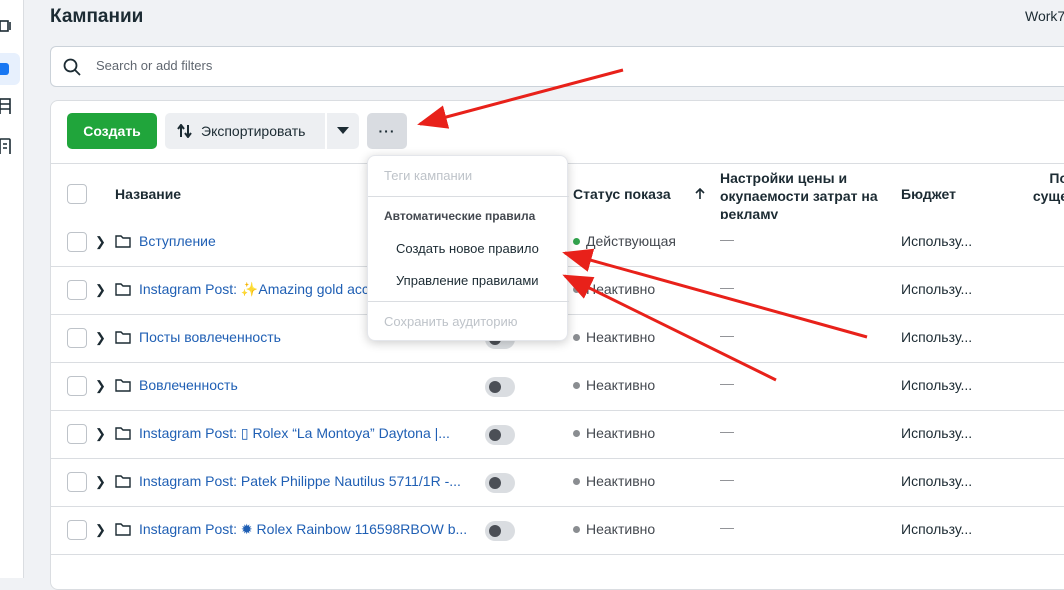 The height and width of the screenshot is (590, 1064). Describe the element at coordinates (177, 241) in the screenshot. I see `campaign-name: Вступление` at that location.